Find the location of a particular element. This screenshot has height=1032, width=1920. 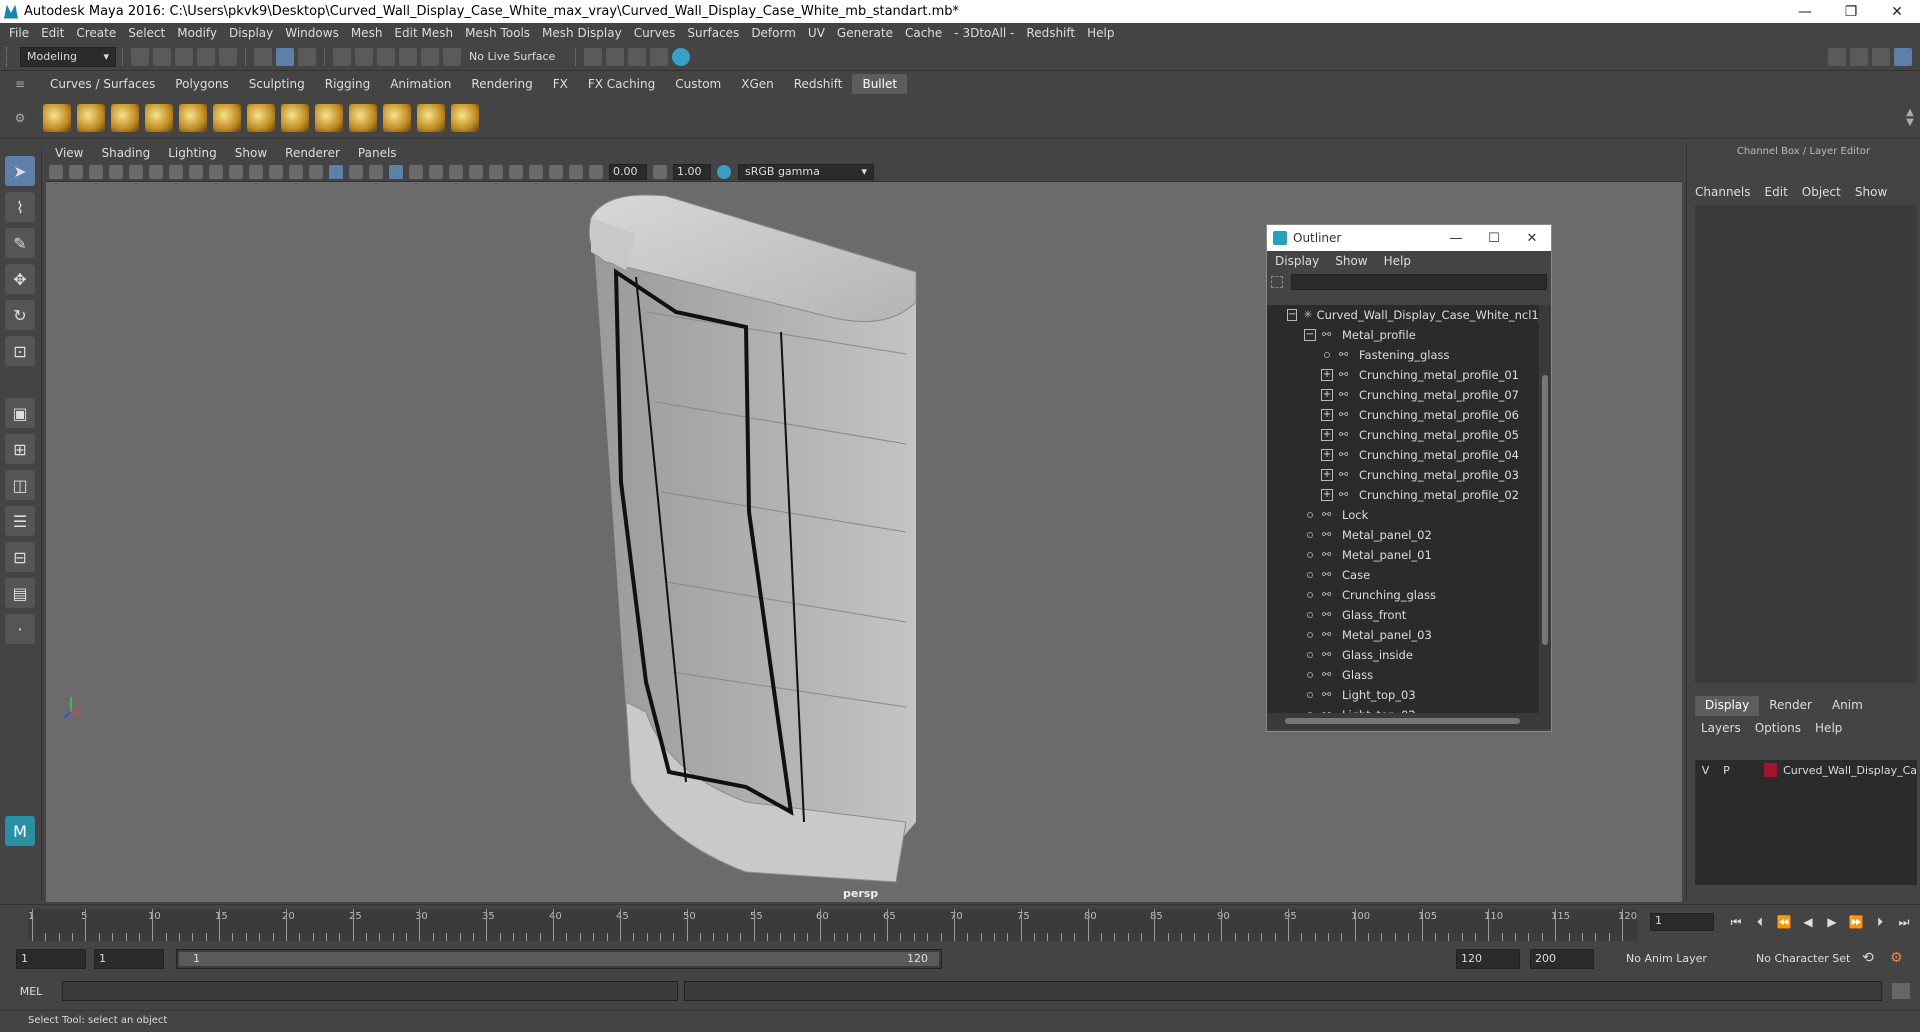

viewport-menu-view: View is located at coordinates (69, 153).